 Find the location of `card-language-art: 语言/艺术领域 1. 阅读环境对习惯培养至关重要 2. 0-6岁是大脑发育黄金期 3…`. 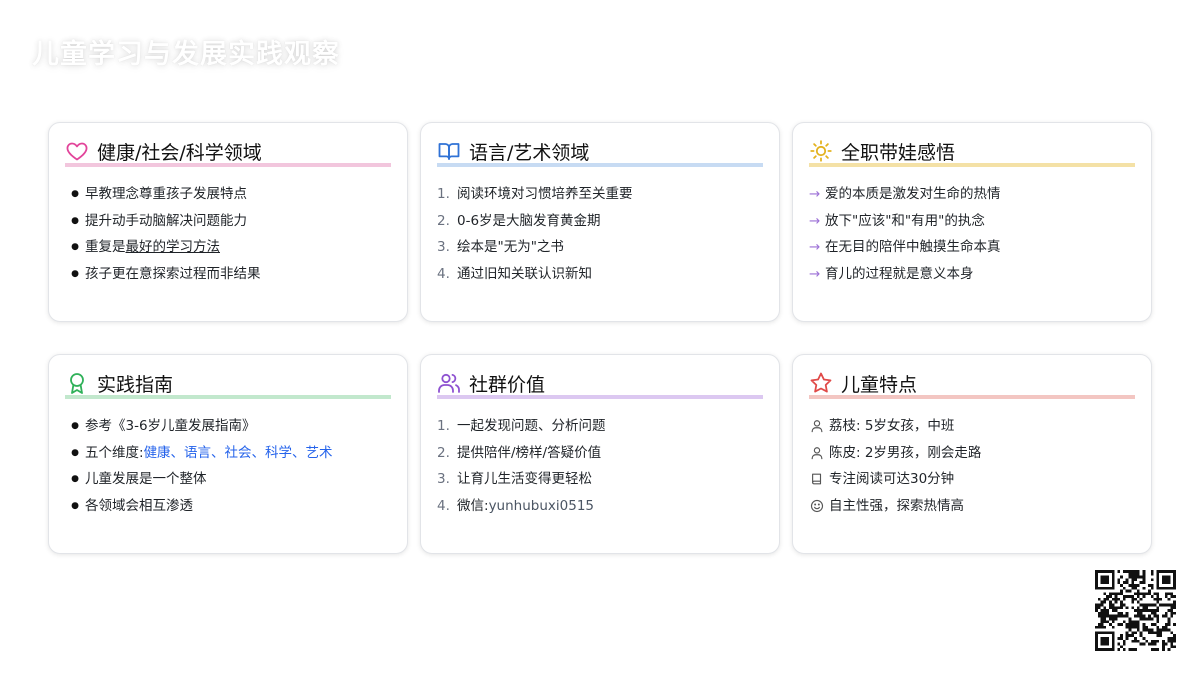

card-language-art: 语言/艺术领域 1. 阅读环境对习惯培养至关重要 2. 0-6岁是大脑发育黄金期 3… is located at coordinates (600, 222).